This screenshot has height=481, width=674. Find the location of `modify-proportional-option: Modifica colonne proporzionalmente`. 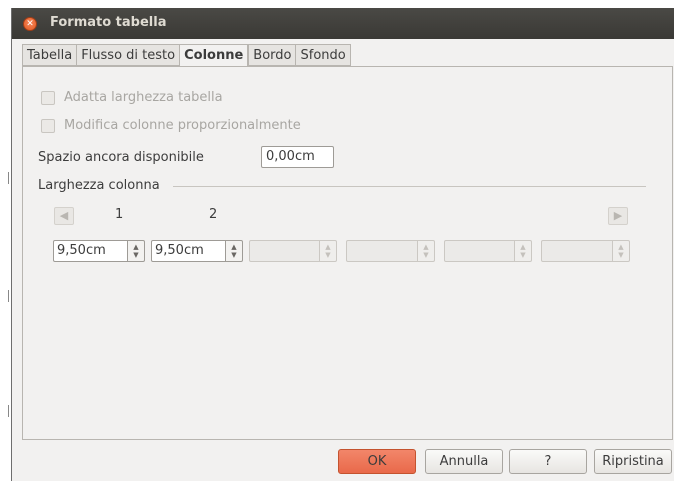

modify-proportional-option: Modifica colonne proporzionalmente is located at coordinates (171, 125).